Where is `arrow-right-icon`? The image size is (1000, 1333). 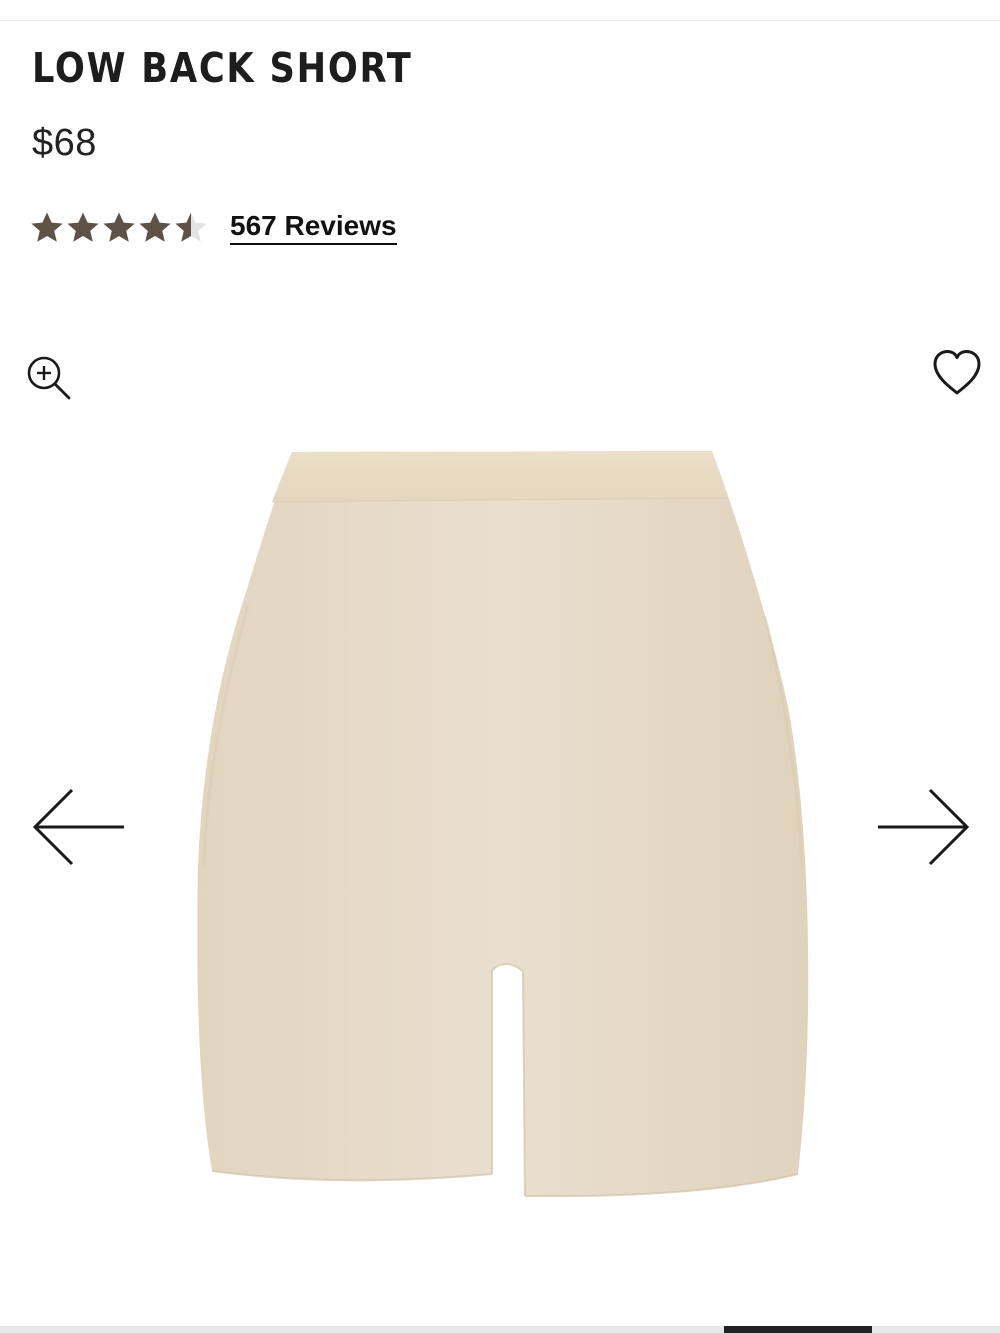
arrow-right-icon is located at coordinates (923, 827).